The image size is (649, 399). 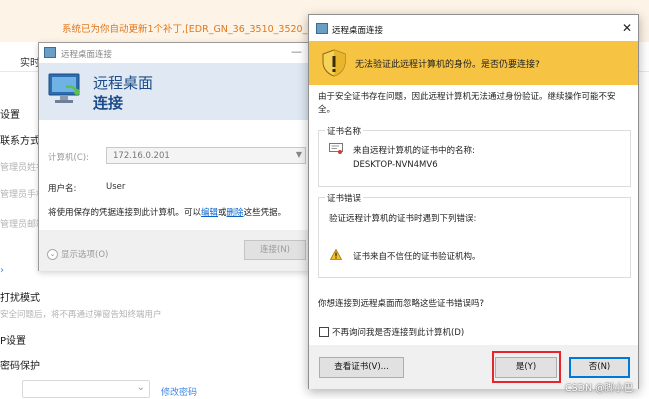 I want to click on minimize-button: —, so click(x=296, y=51).